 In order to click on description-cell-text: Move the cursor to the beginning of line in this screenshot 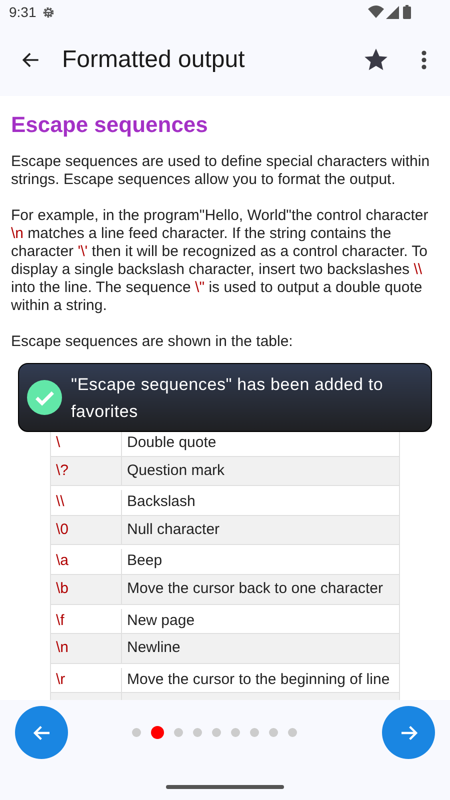, I will do `click(258, 680)`.